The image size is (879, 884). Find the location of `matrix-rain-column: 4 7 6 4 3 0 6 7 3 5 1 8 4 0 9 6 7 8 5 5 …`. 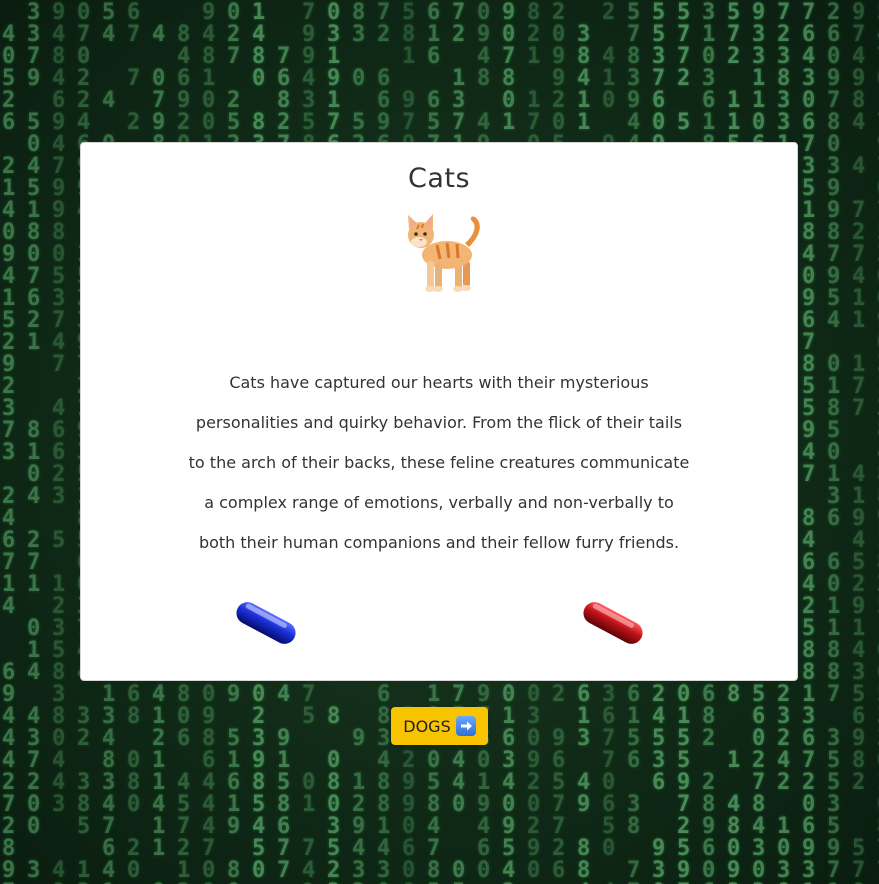

matrix-rain-column: 4 7 6 4 3 0 6 7 3 5 1 8 4 0 9 6 7 8 5 5 … is located at coordinates (809, 442).